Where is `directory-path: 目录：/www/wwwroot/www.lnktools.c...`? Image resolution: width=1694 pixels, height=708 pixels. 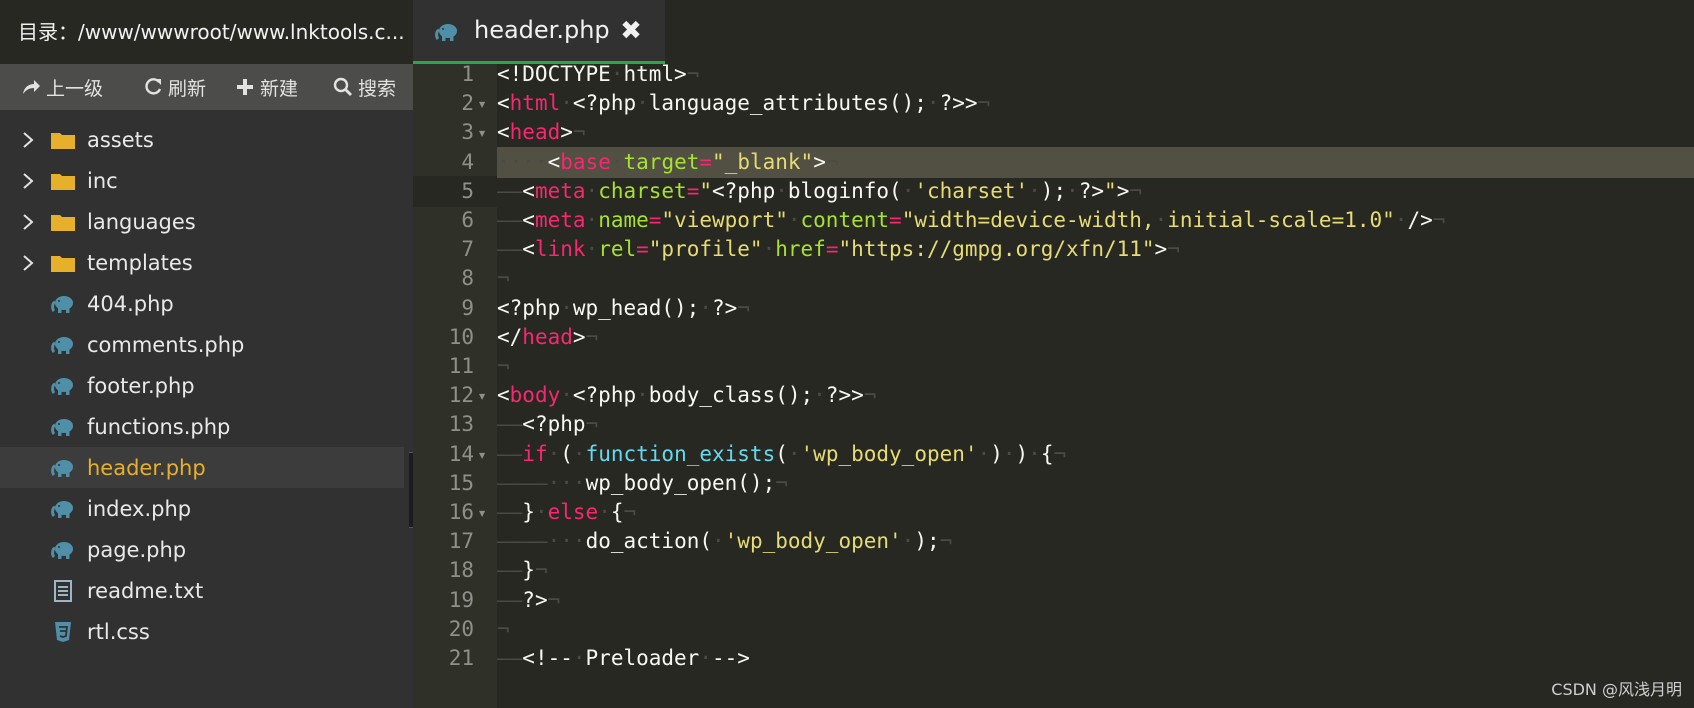 directory-path: 目录：/www/wwwroot/www.lnktools.c... is located at coordinates (206, 32).